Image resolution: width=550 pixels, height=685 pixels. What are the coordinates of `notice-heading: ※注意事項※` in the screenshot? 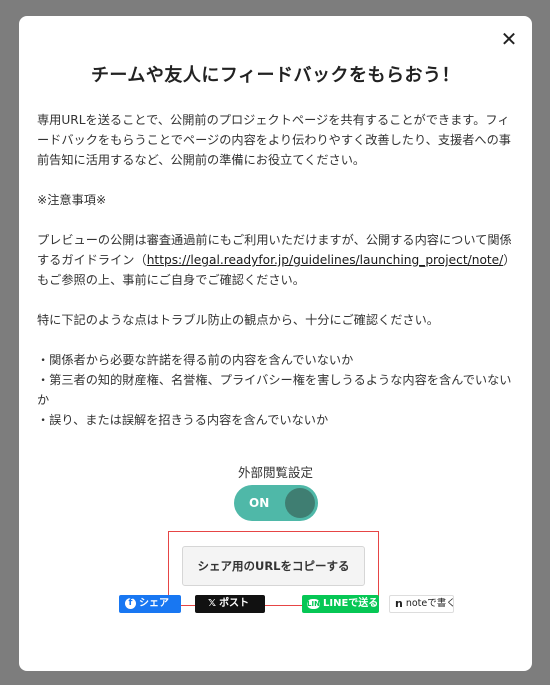 It's located at (72, 200).